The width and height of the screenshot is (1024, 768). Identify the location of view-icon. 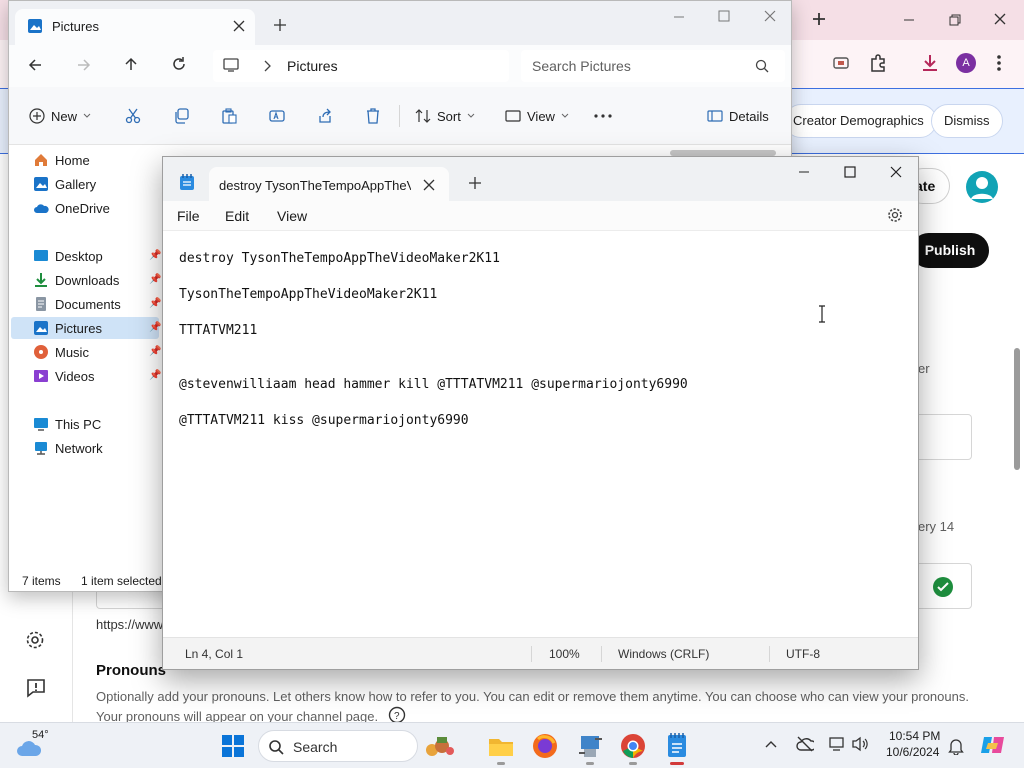
(513, 116).